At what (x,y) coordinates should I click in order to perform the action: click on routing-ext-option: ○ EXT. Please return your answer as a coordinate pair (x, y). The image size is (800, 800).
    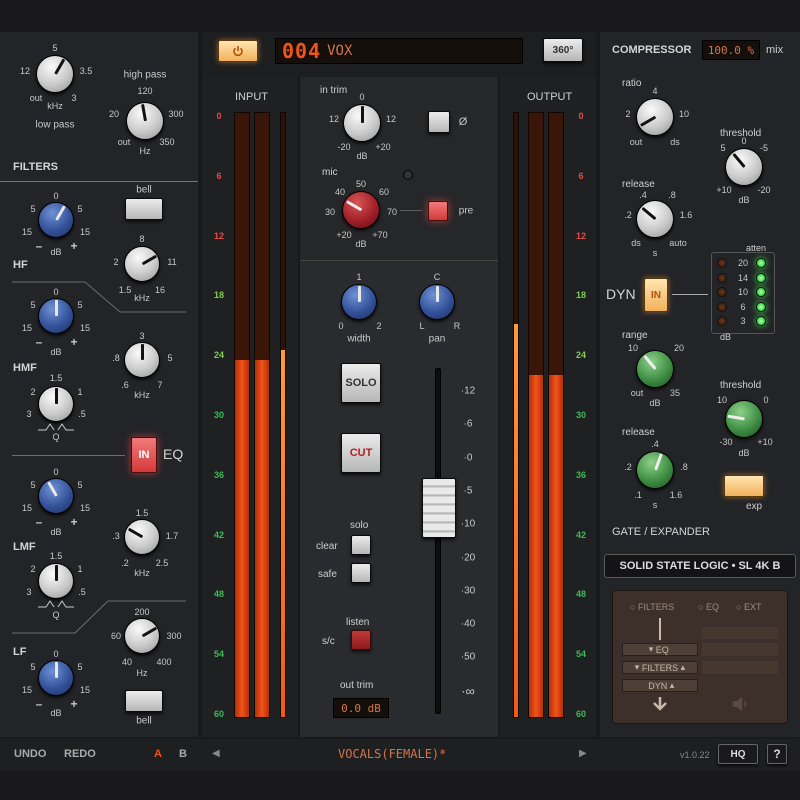
    Looking at the image, I should click on (748, 607).